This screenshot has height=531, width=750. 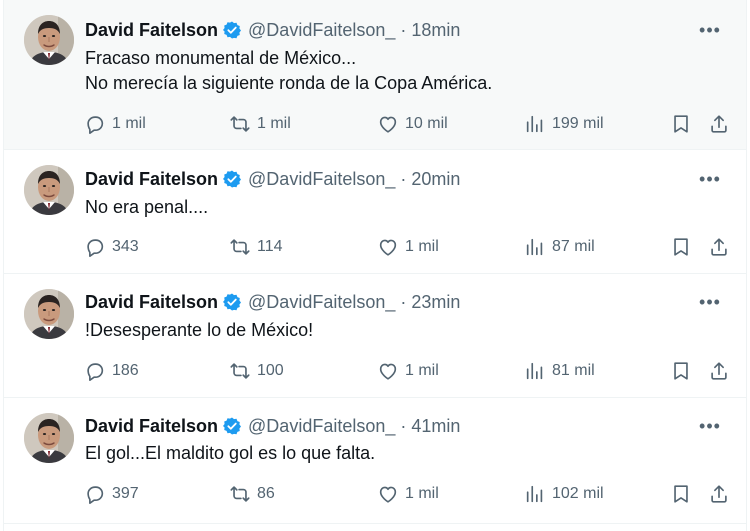 What do you see at coordinates (270, 246) in the screenshot?
I see `retweet-count: 114` at bounding box center [270, 246].